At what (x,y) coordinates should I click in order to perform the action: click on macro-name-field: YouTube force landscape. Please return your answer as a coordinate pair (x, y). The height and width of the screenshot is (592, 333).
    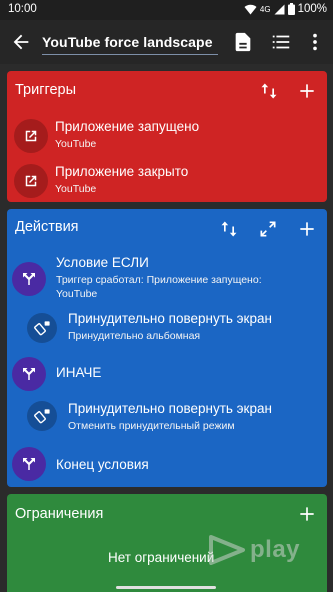
    Looking at the image, I should click on (130, 42).